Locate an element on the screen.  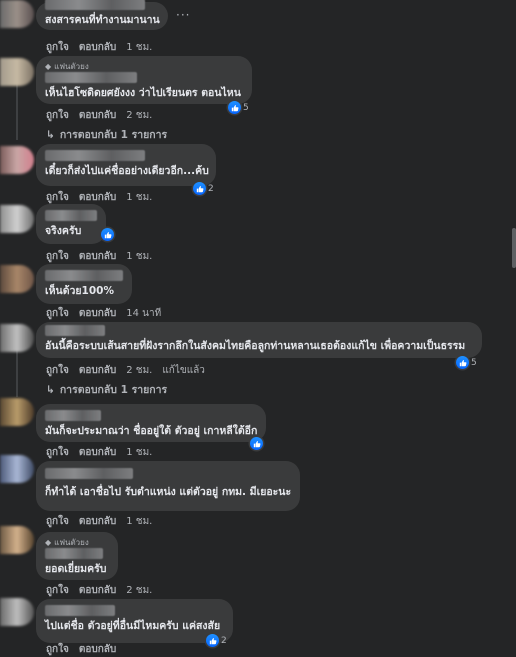
comment-bubble: เดี๋ยวก็ส่งไปแค่ชื่ออย่างเดียวอีก...ค้บ is located at coordinates (126, 165).